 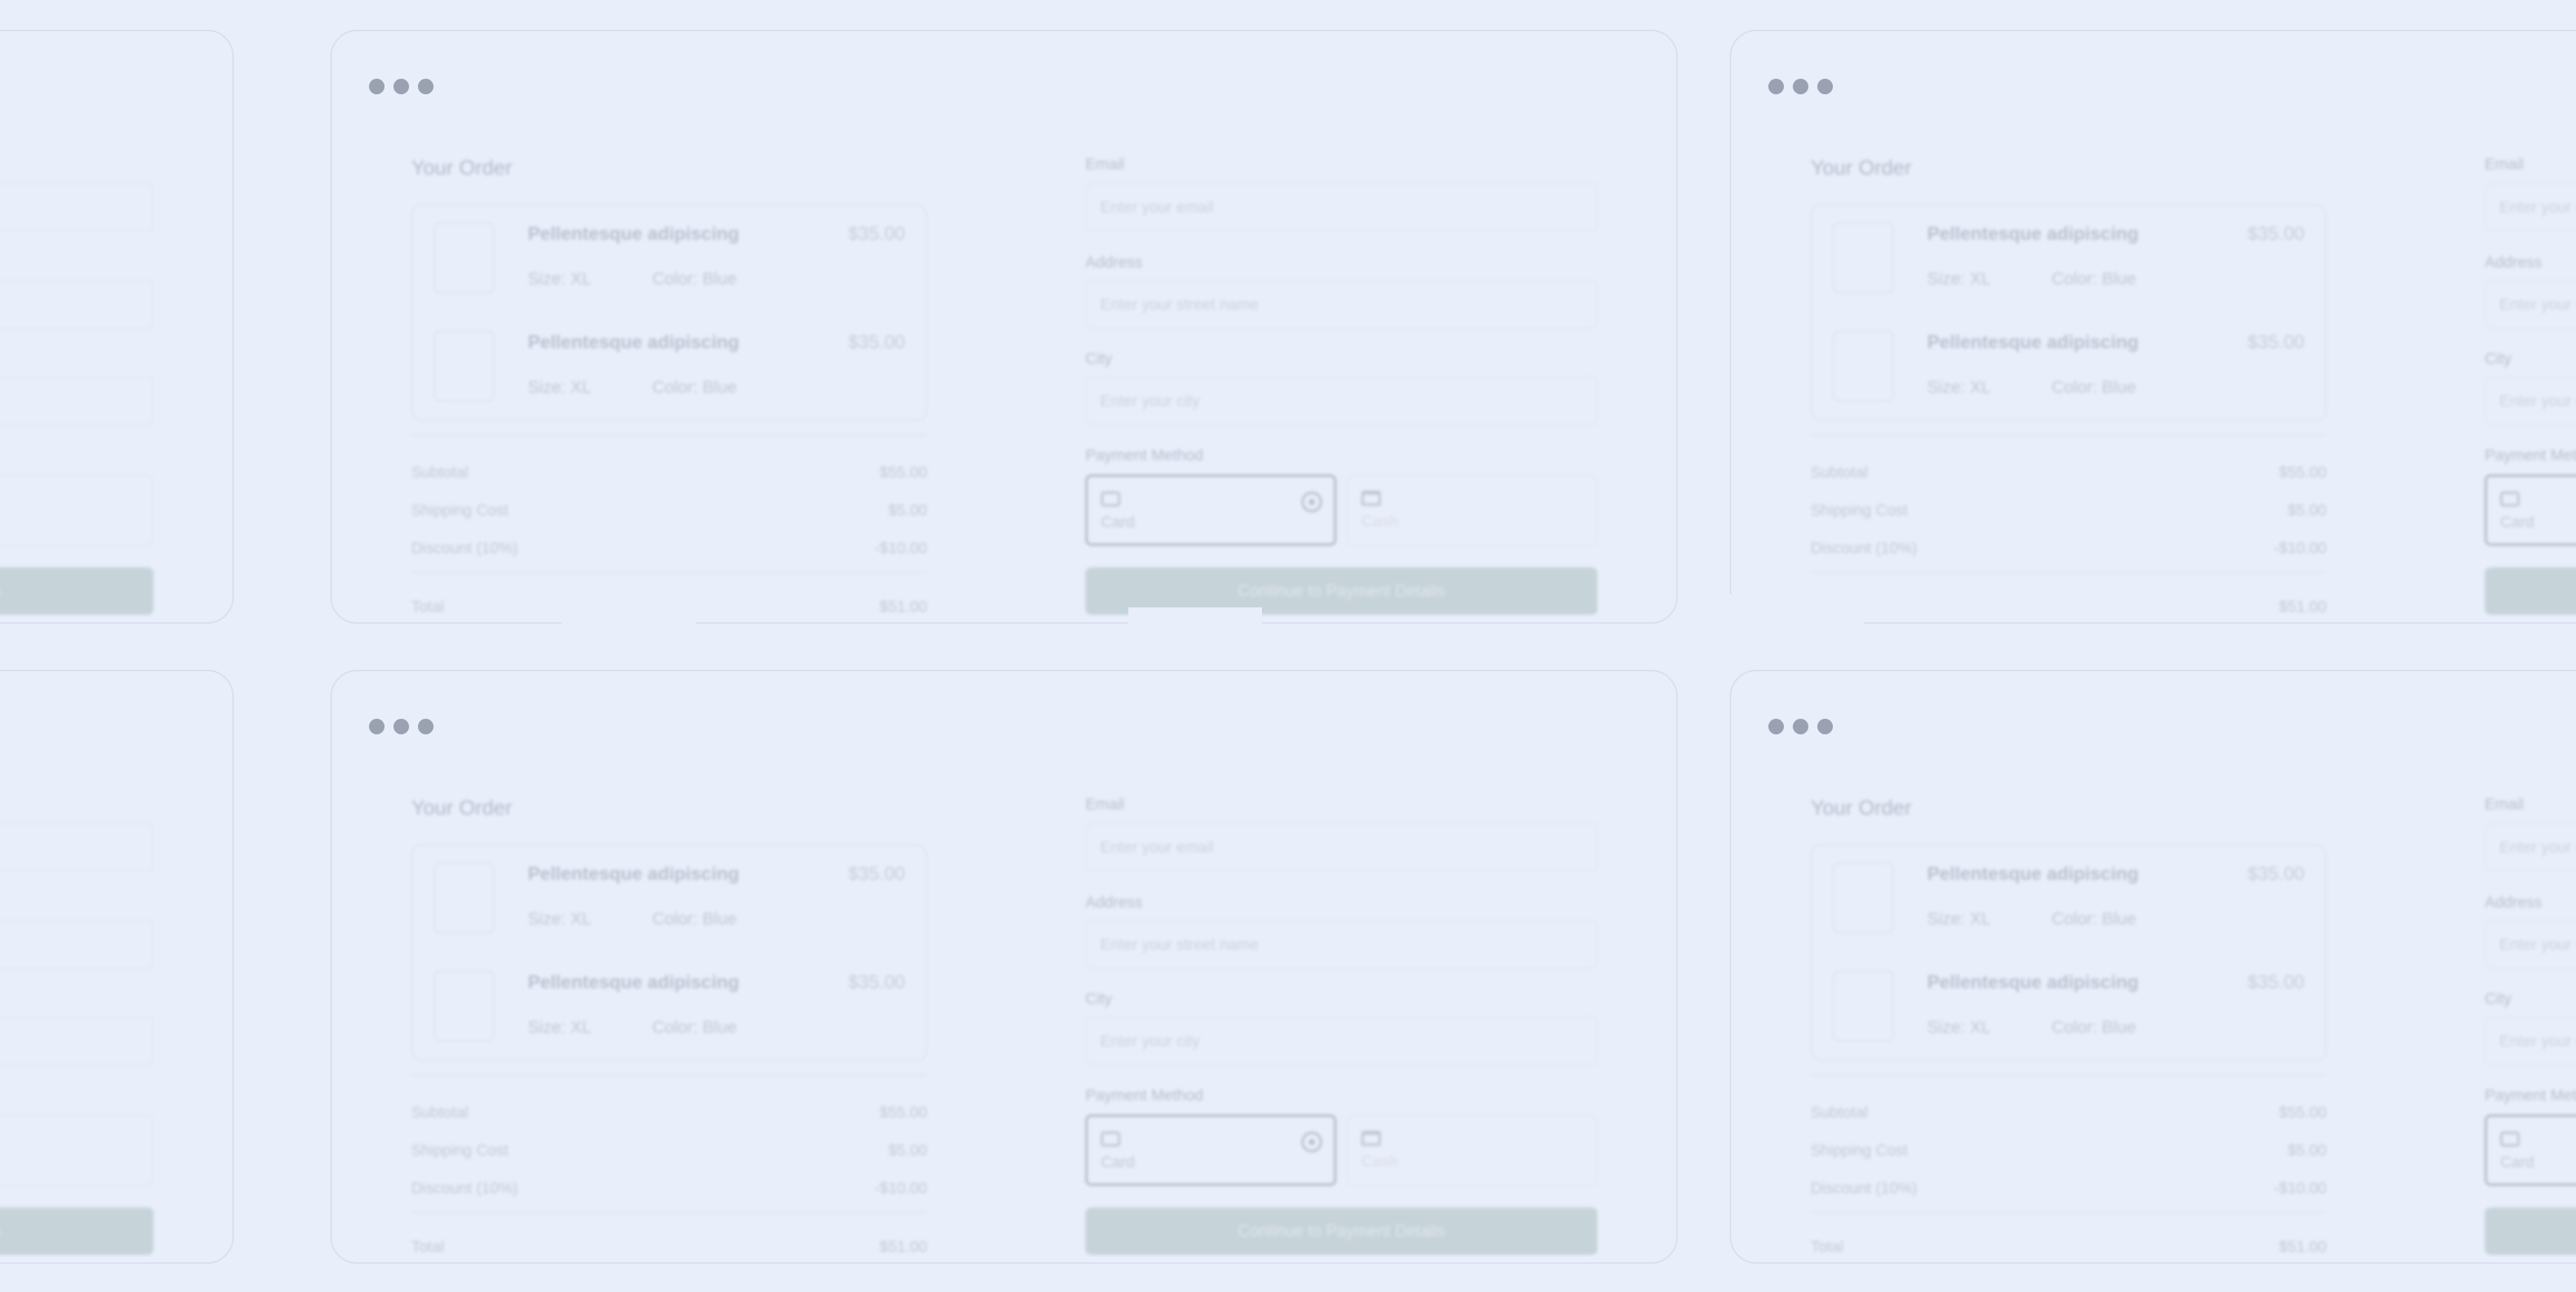 I want to click on total-value: $51.00, so click(x=903, y=607).